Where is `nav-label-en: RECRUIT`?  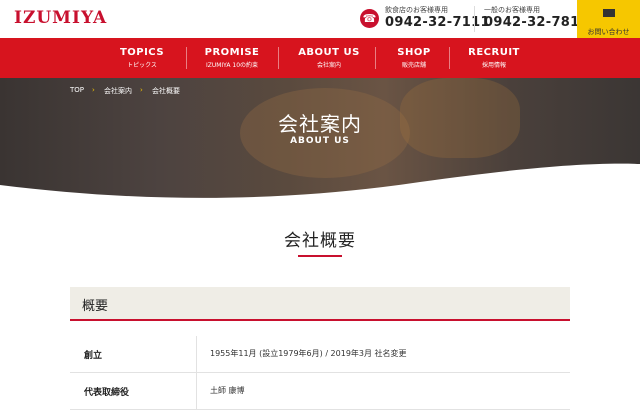 nav-label-en: RECRUIT is located at coordinates (494, 52).